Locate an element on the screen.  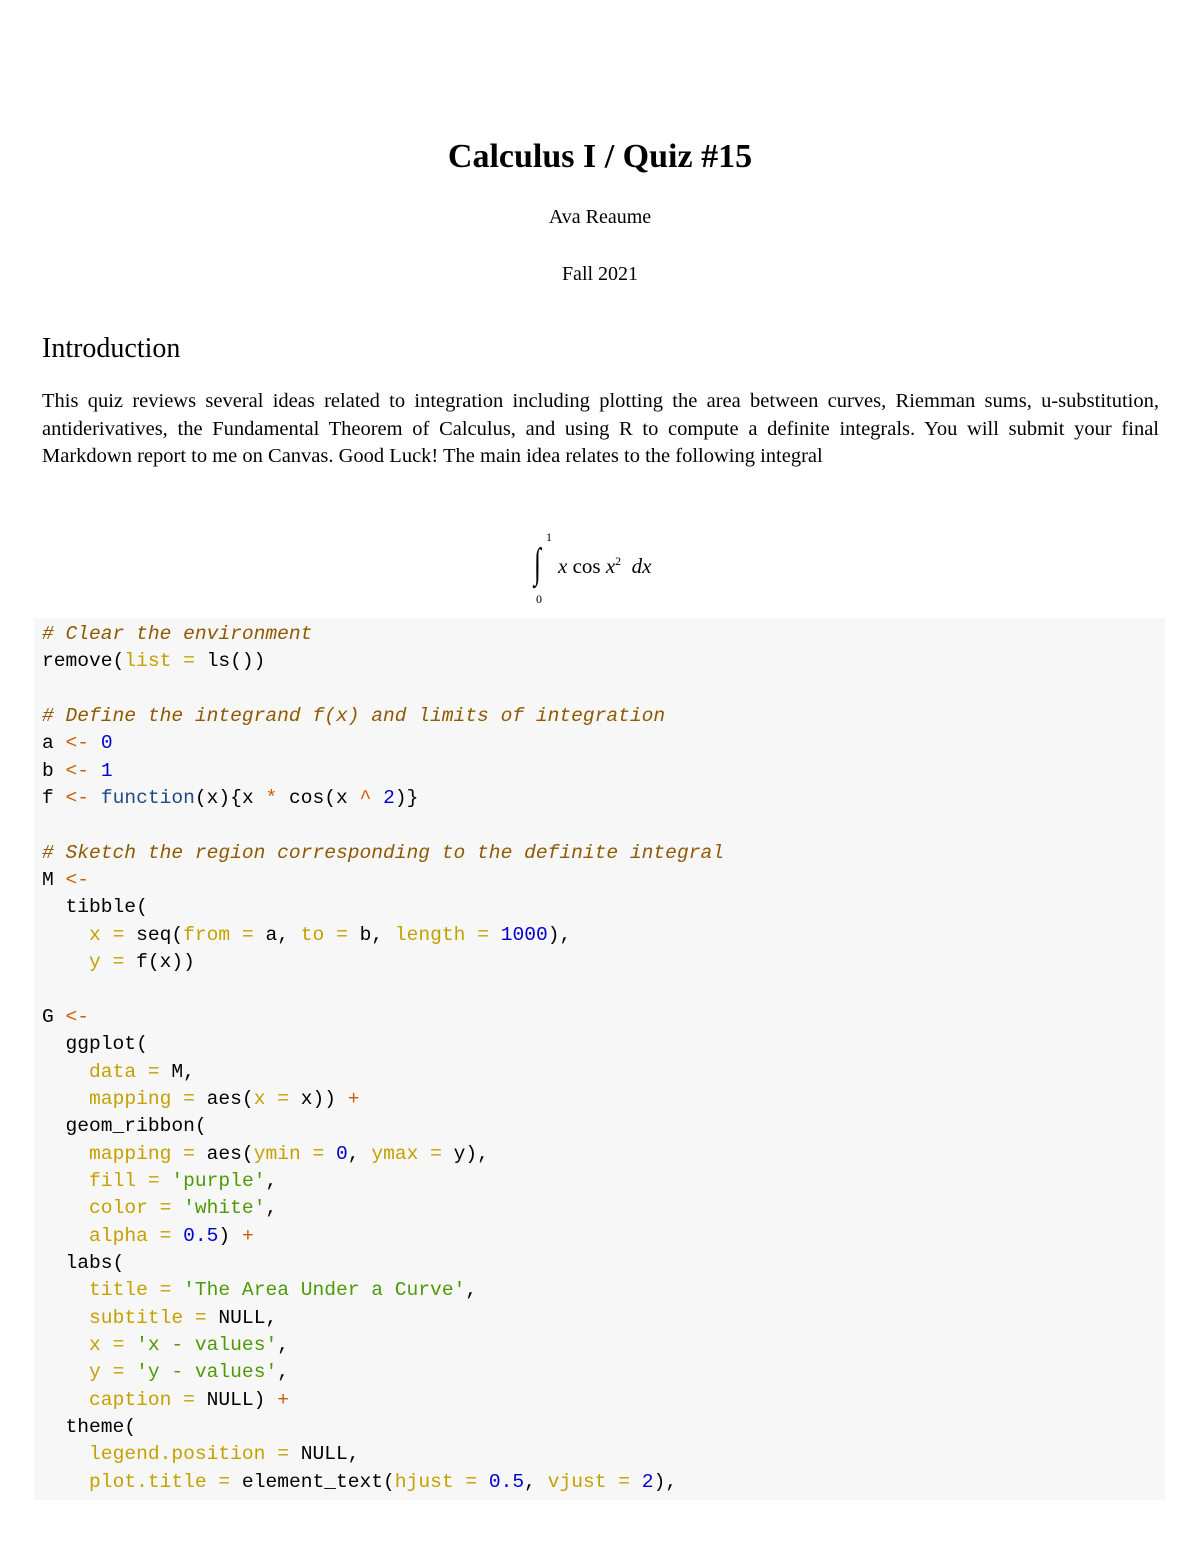
code-string: 'x - values' is located at coordinates (207, 1344).